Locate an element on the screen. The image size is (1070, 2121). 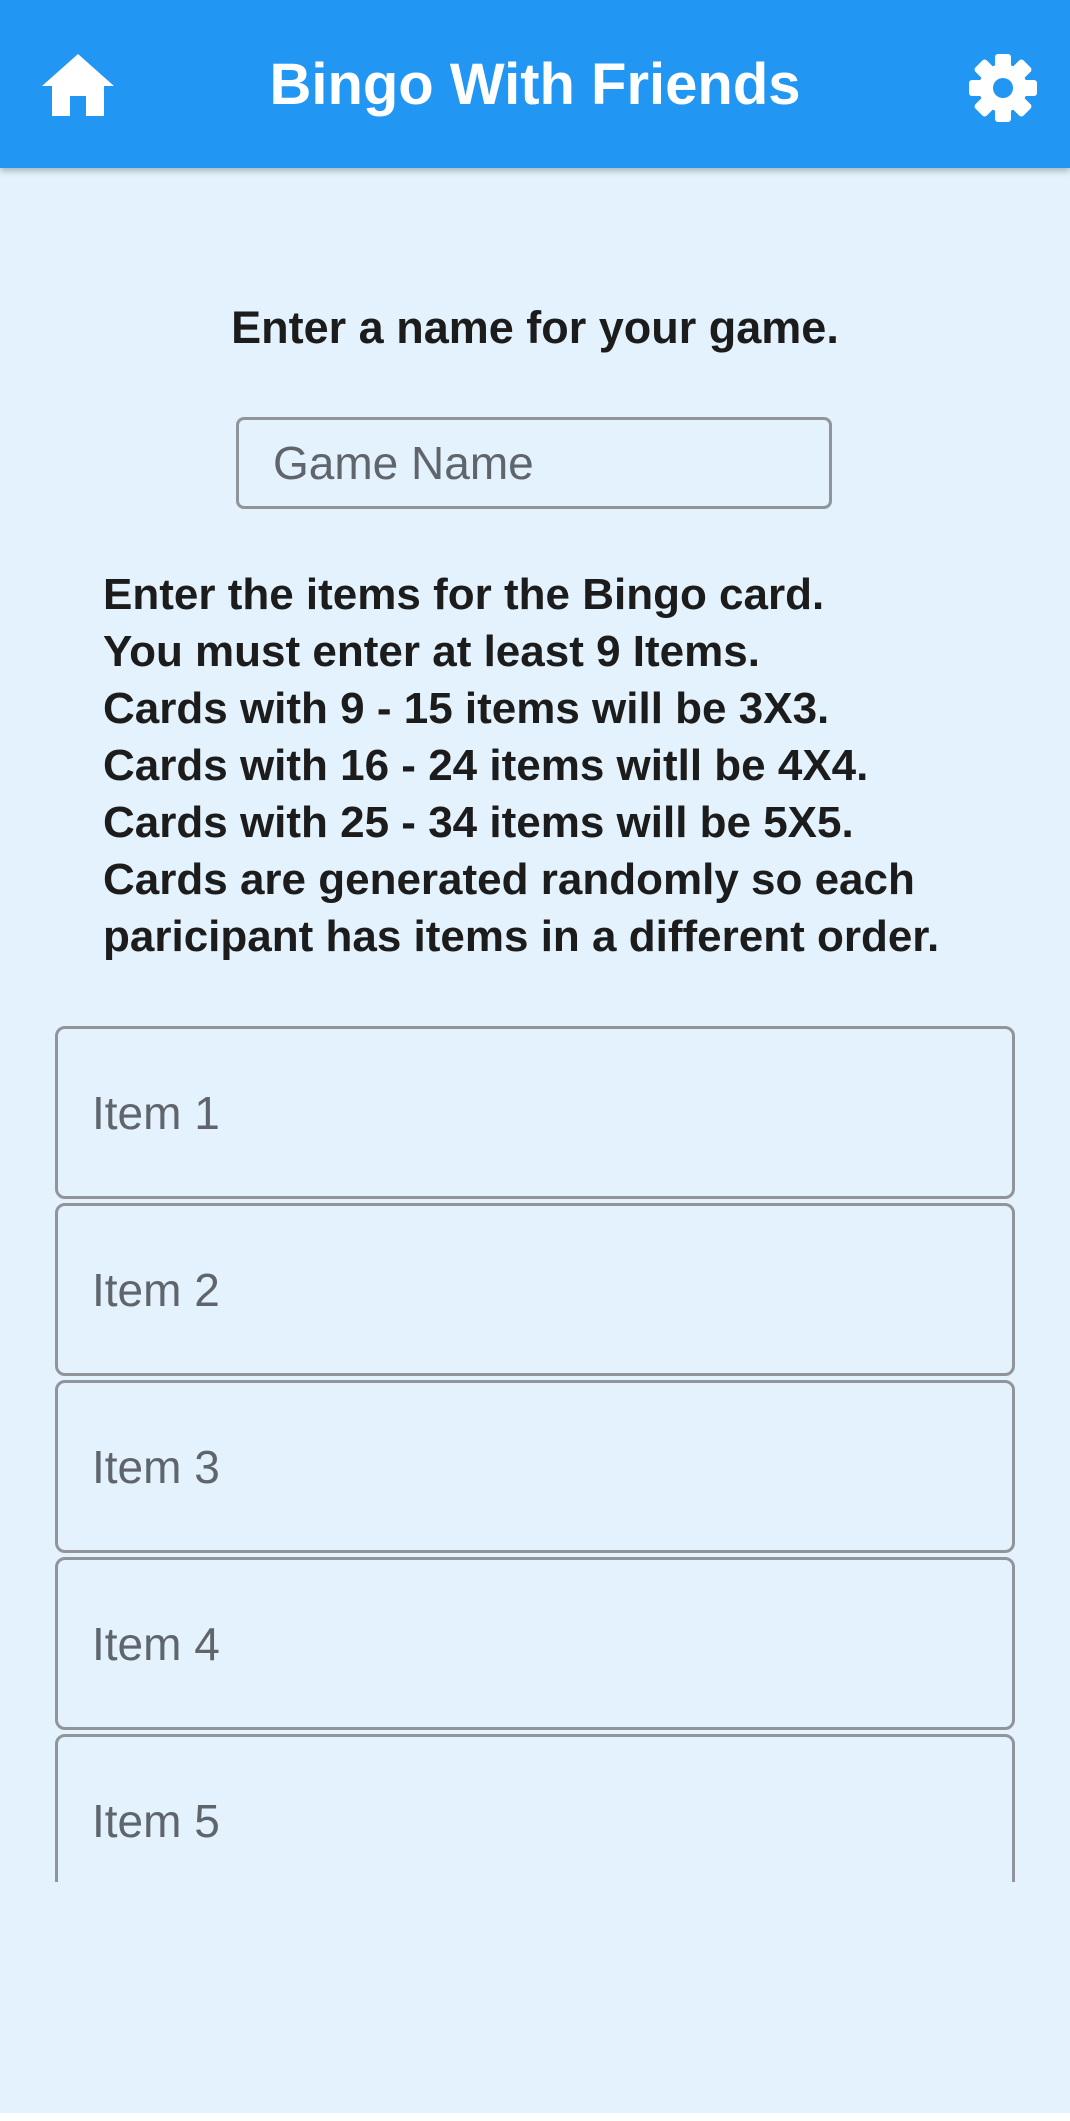
instruction-line: Enter the items for the Bingo card. is located at coordinates (464, 594).